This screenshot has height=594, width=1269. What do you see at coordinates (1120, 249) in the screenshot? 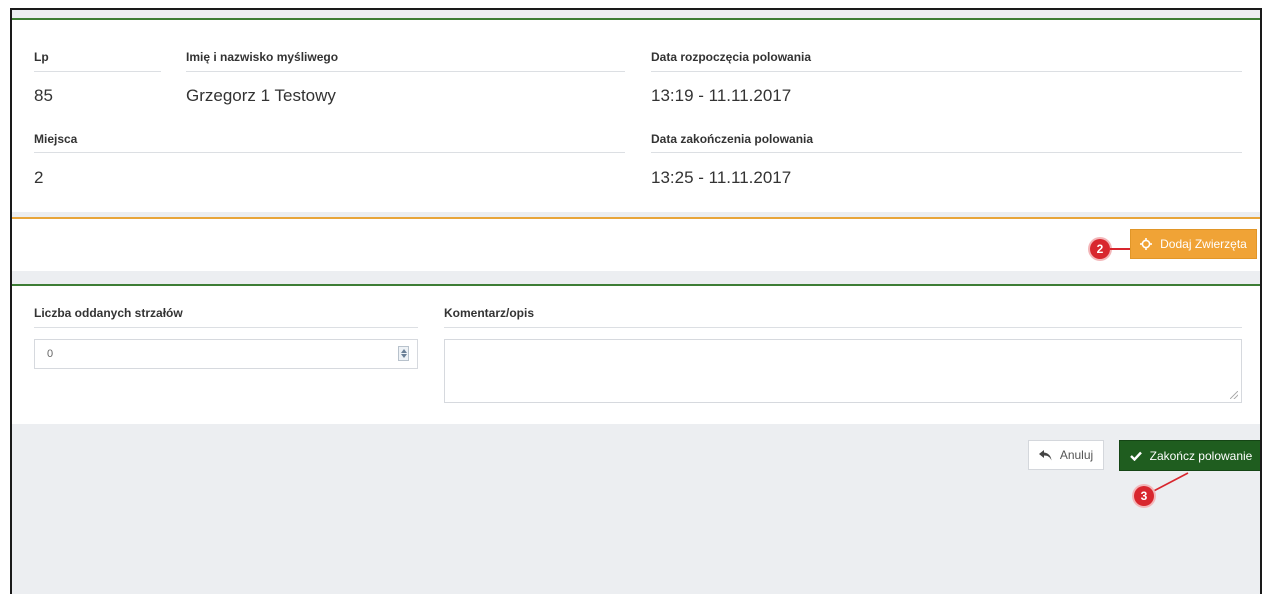
I see `annotation-pointer` at bounding box center [1120, 249].